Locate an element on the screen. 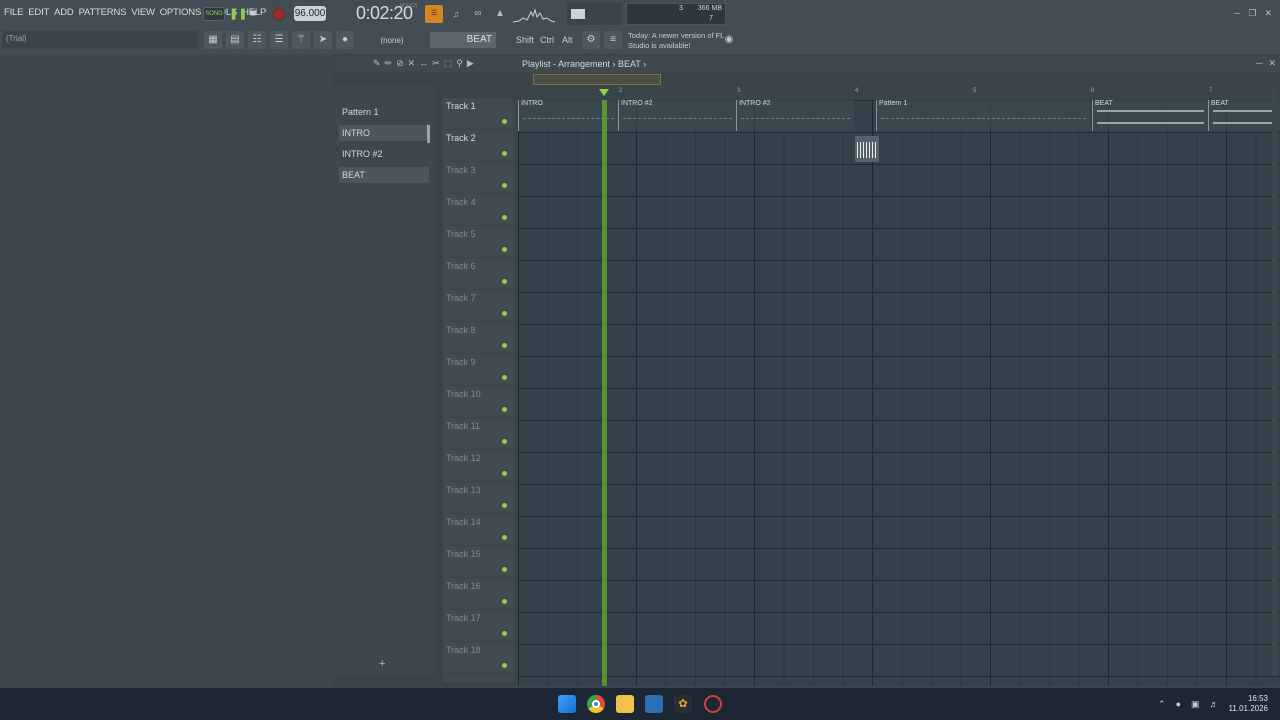 This screenshot has width=1280, height=720. close-icon: ✕ is located at coordinates (1268, 13).